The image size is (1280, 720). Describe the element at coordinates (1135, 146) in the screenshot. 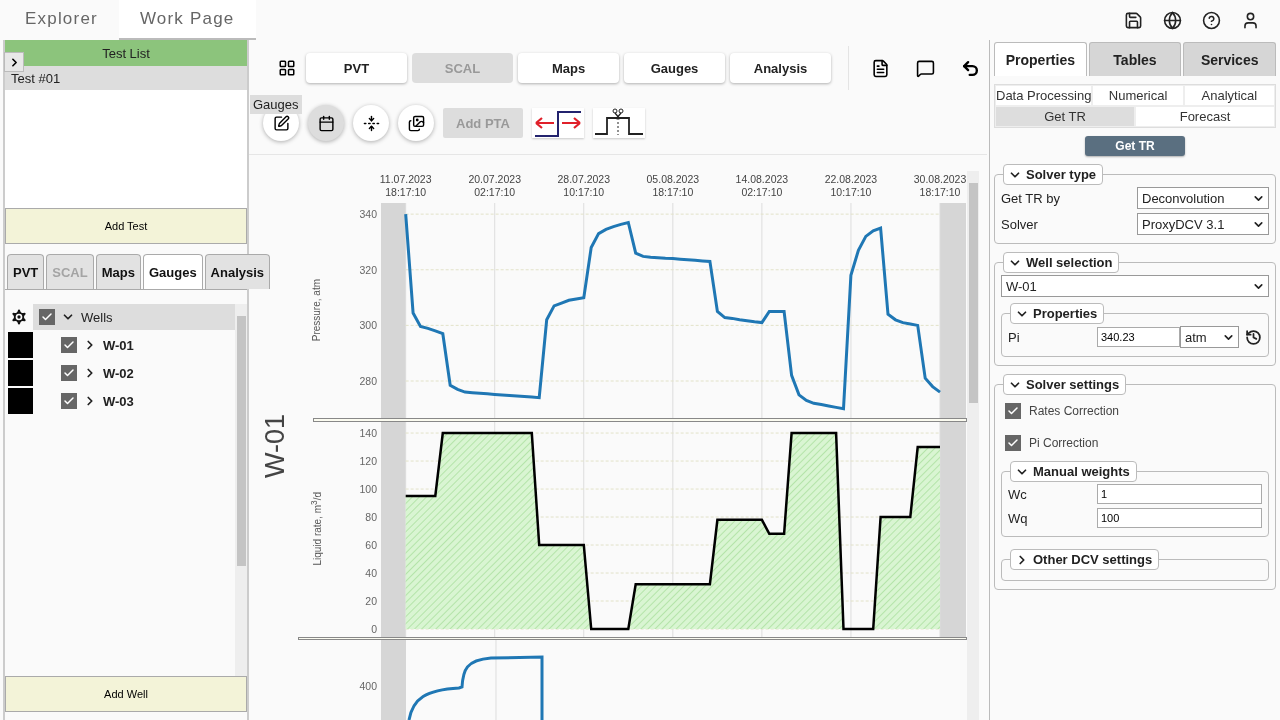

I see `get-tr-button: Get TR` at that location.